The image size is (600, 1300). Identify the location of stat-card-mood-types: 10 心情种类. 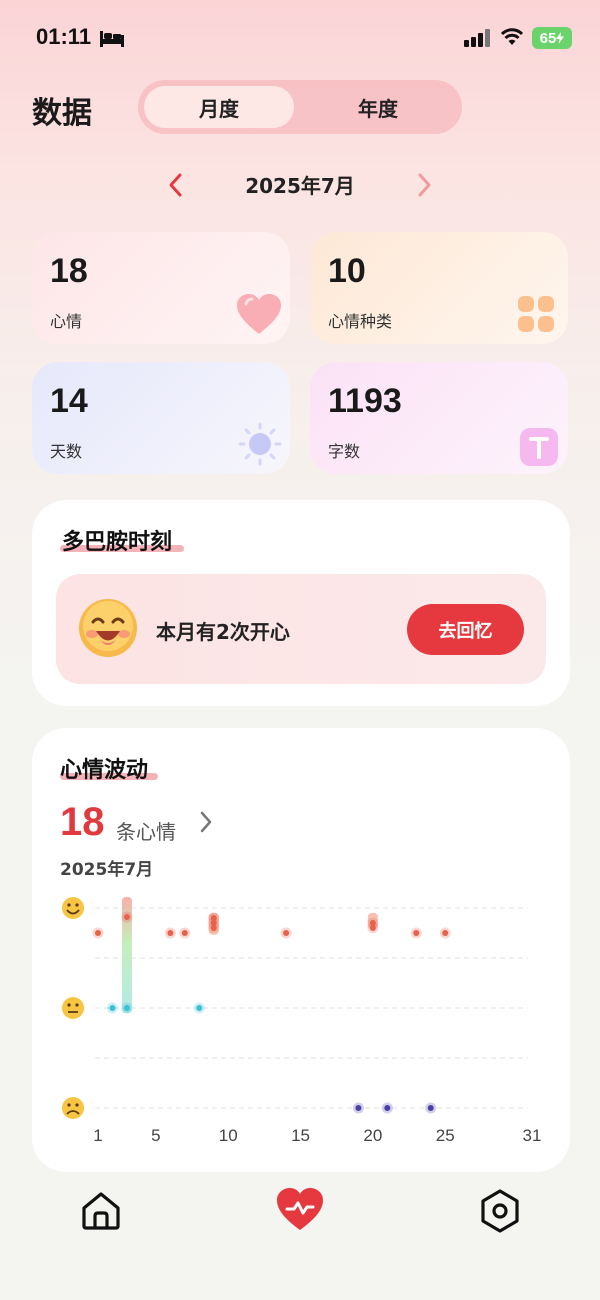
(439, 288).